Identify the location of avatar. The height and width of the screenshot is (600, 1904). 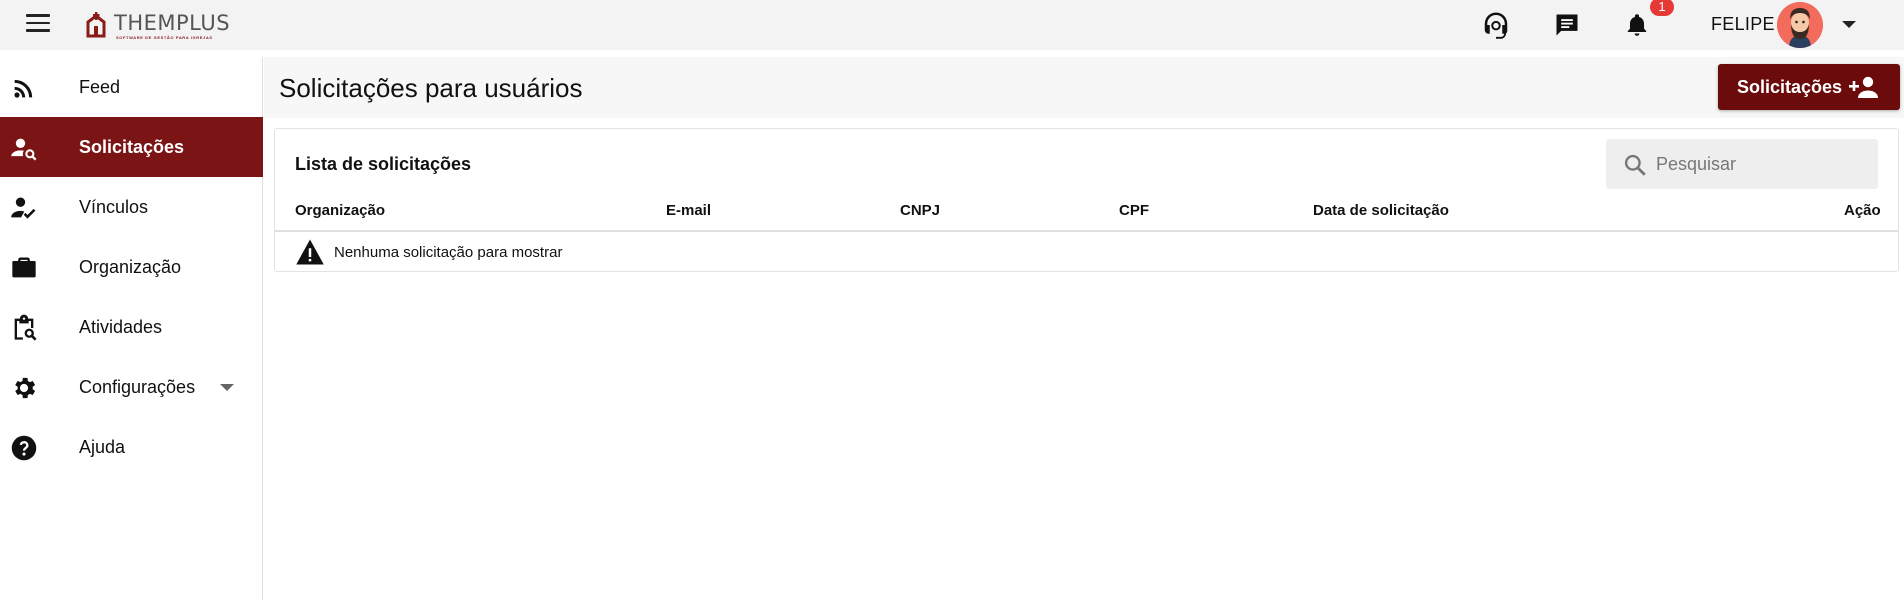
(1800, 25).